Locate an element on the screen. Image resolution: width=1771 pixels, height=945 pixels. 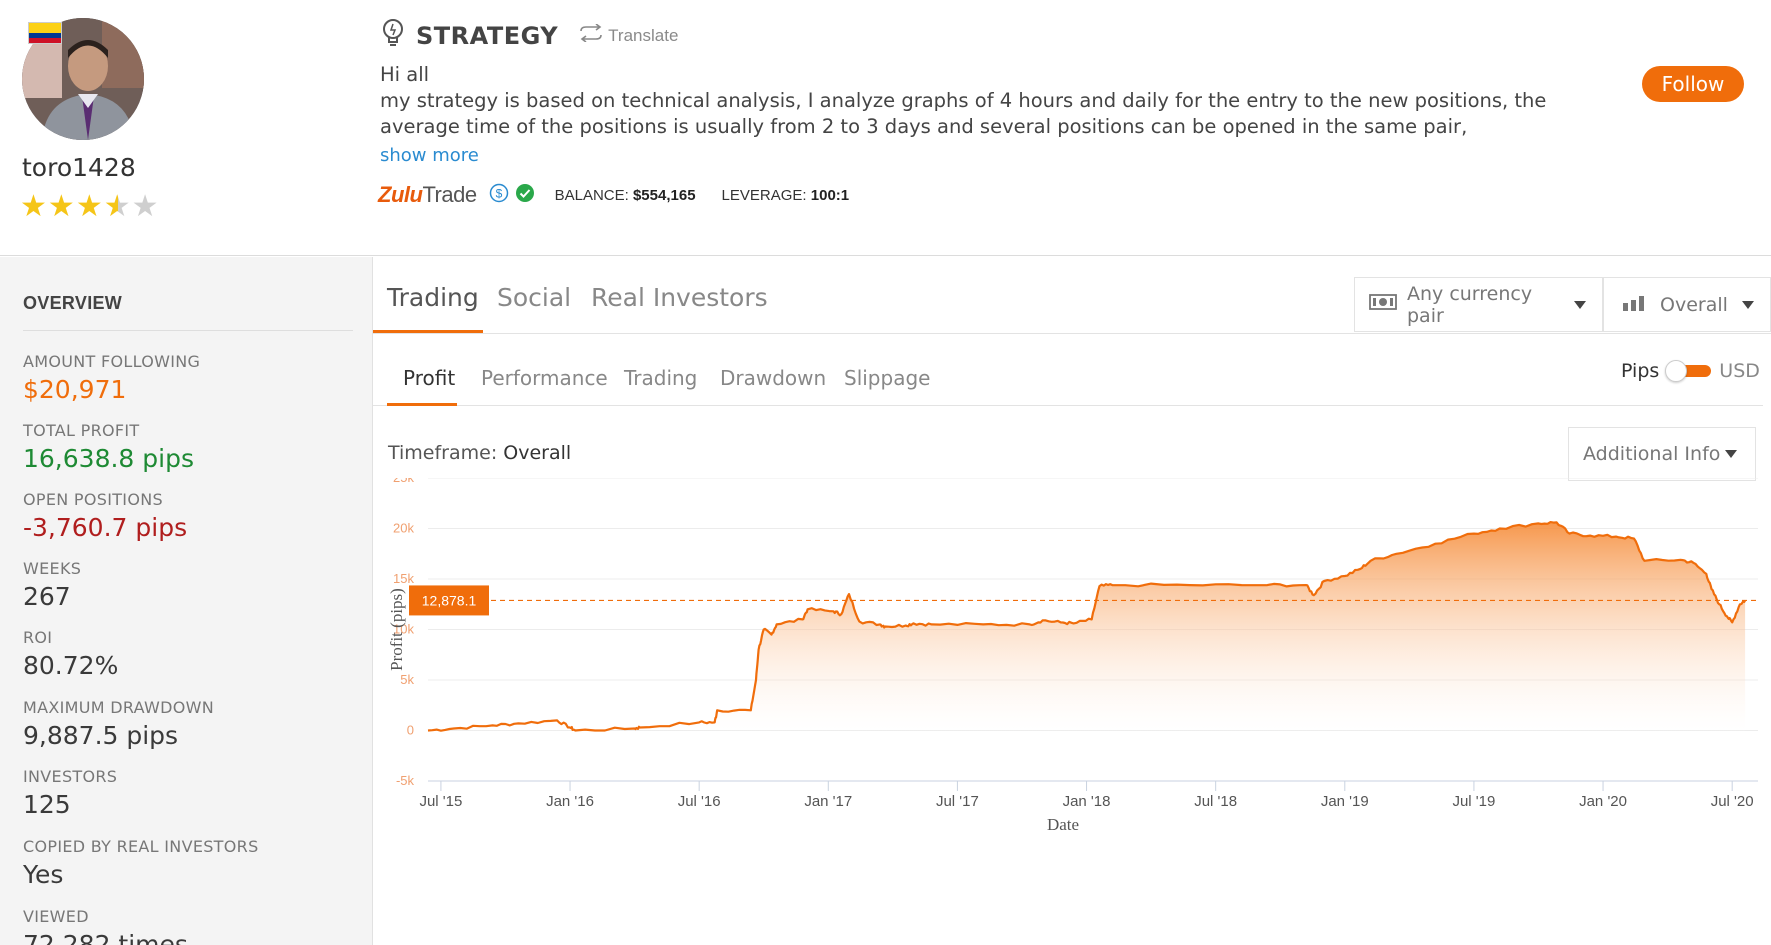
balance-label: BALANCE: is located at coordinates (591, 195).